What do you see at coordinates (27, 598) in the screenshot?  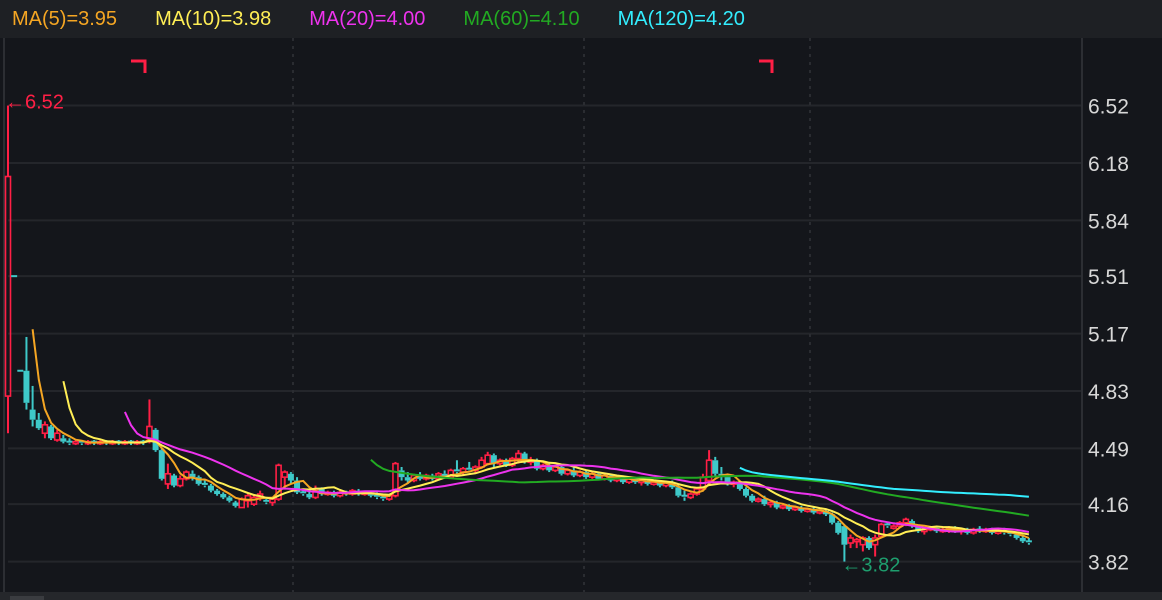 I see `scroll-handle` at bounding box center [27, 598].